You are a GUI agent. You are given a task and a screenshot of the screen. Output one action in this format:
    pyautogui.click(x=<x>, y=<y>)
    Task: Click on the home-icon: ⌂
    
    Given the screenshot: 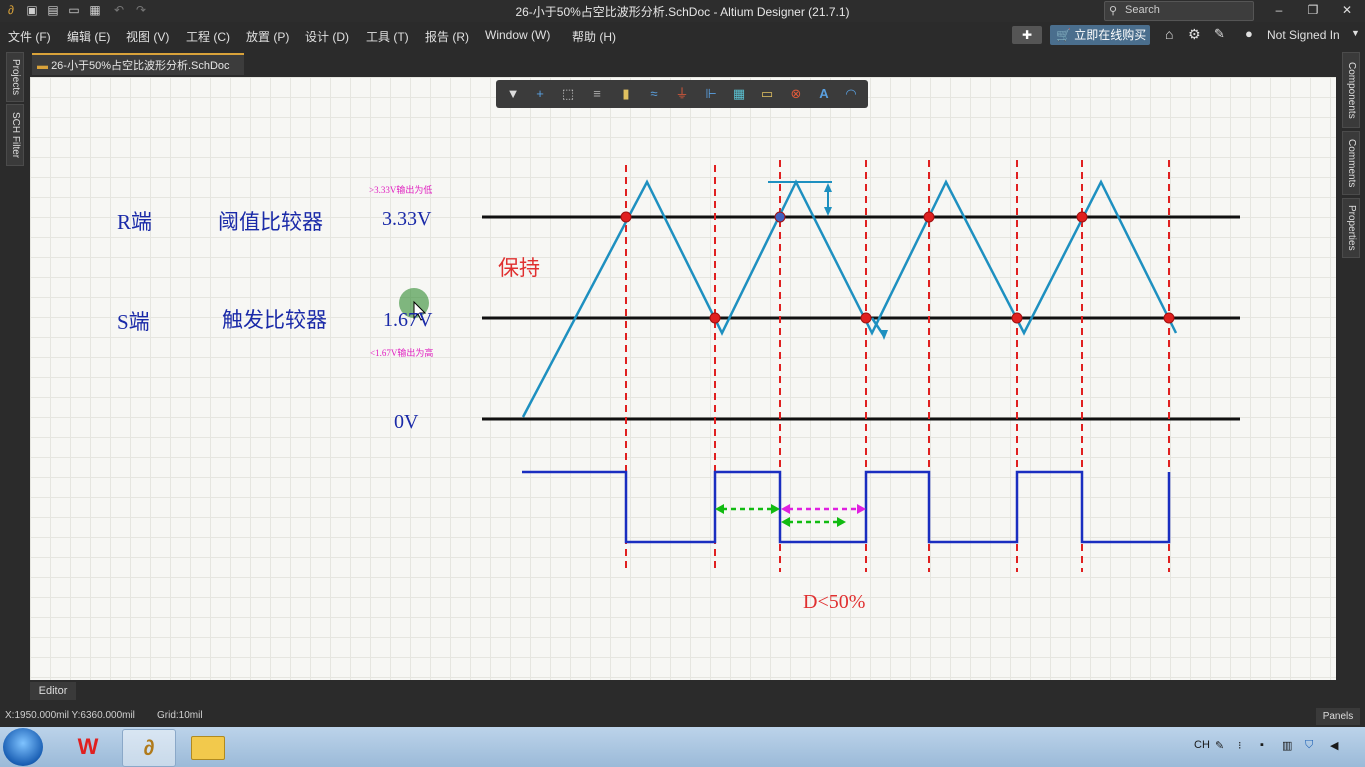 What is the action you would take?
    pyautogui.click(x=1169, y=34)
    